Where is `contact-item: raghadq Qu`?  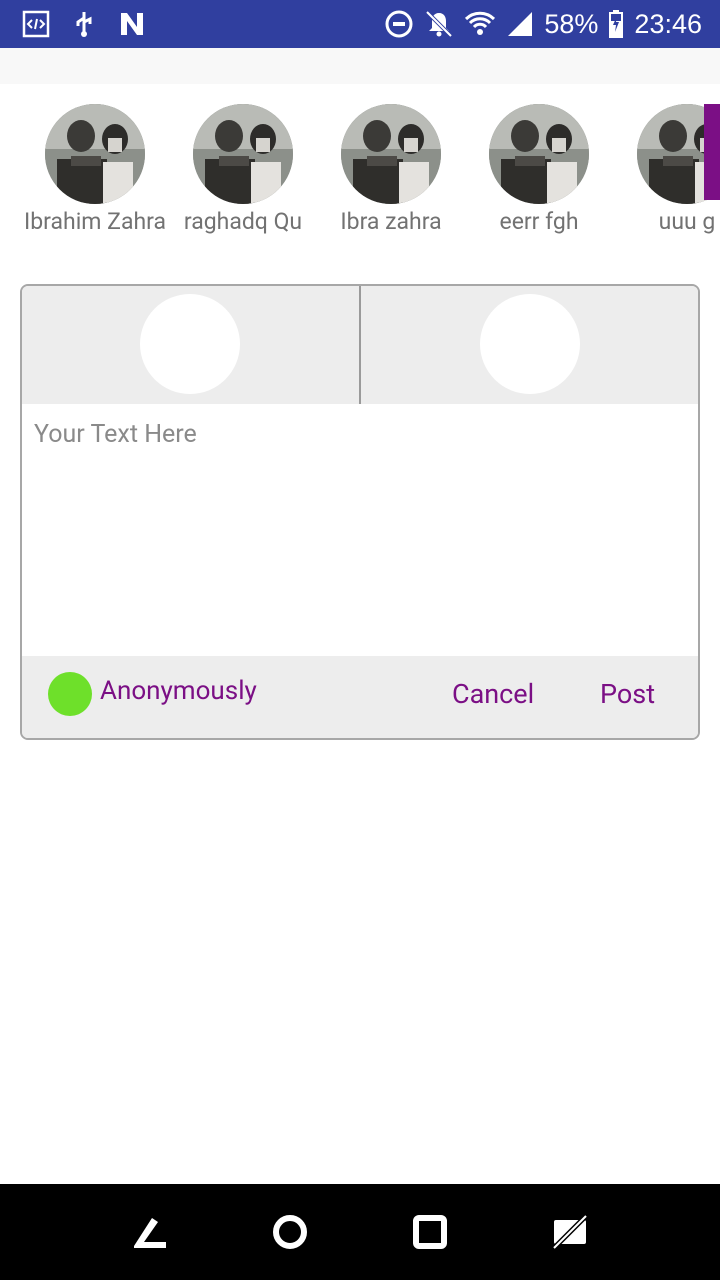
contact-item: raghadq Qu is located at coordinates (243, 174).